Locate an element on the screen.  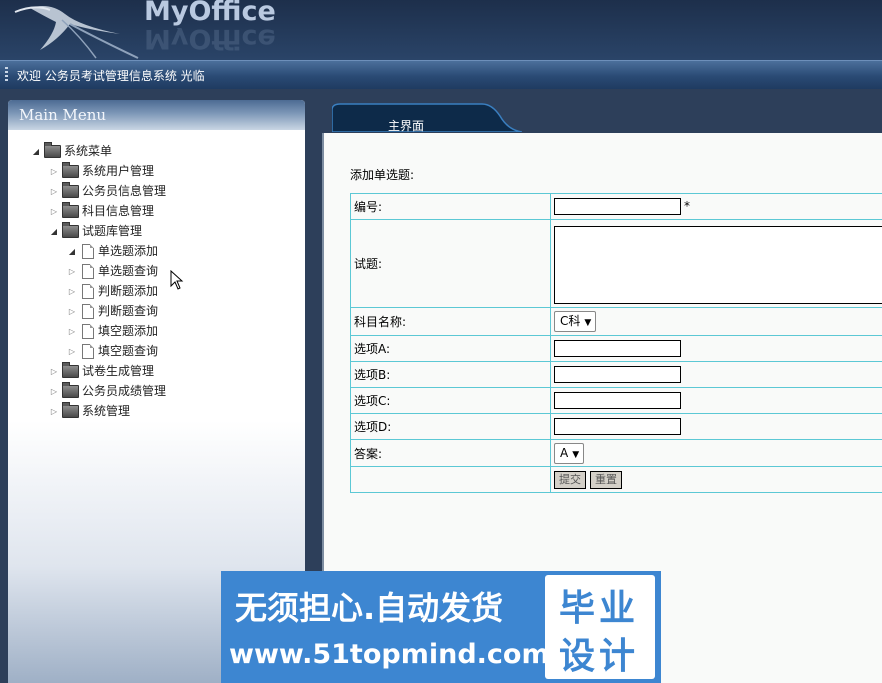
watermark-side-line1: 毕业 is located at coordinates (599, 608).